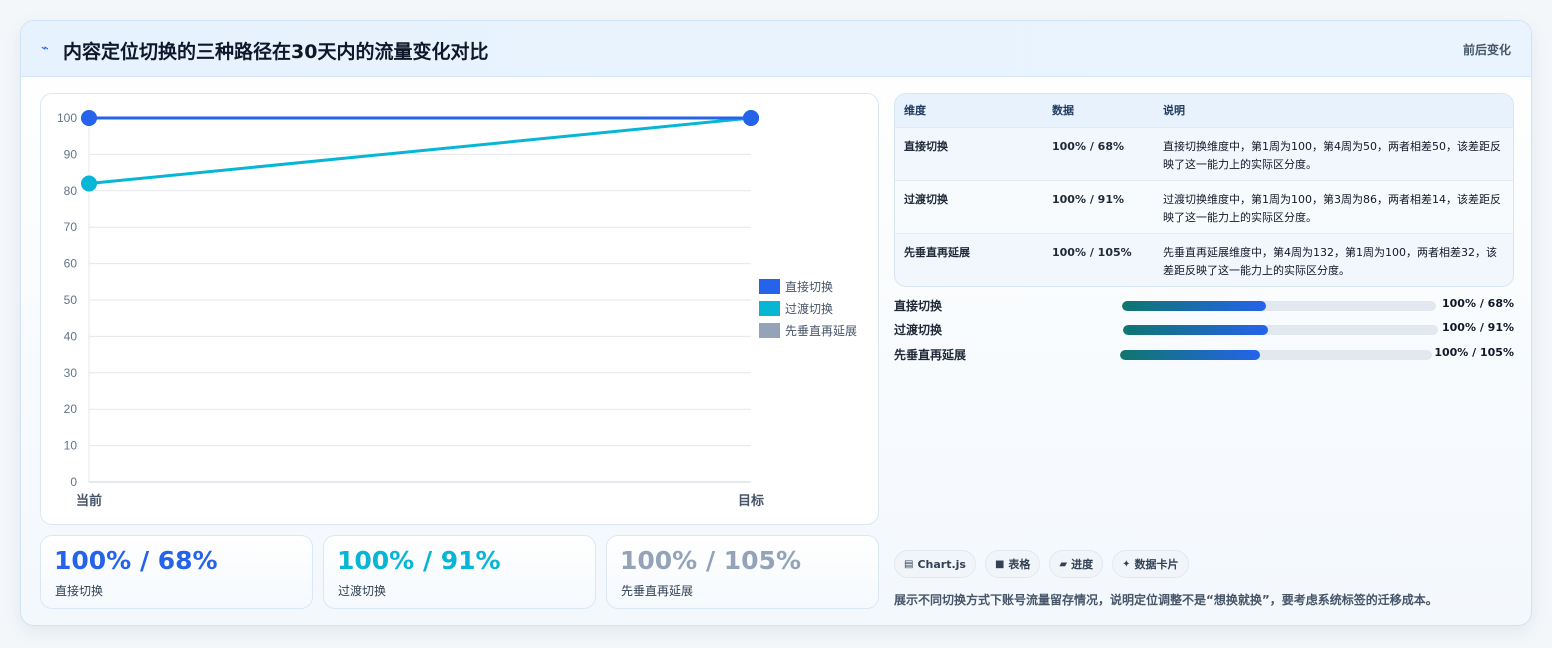 This screenshot has height=648, width=1552. What do you see at coordinates (420, 151) in the screenshot?
I see `series-line` at bounding box center [420, 151].